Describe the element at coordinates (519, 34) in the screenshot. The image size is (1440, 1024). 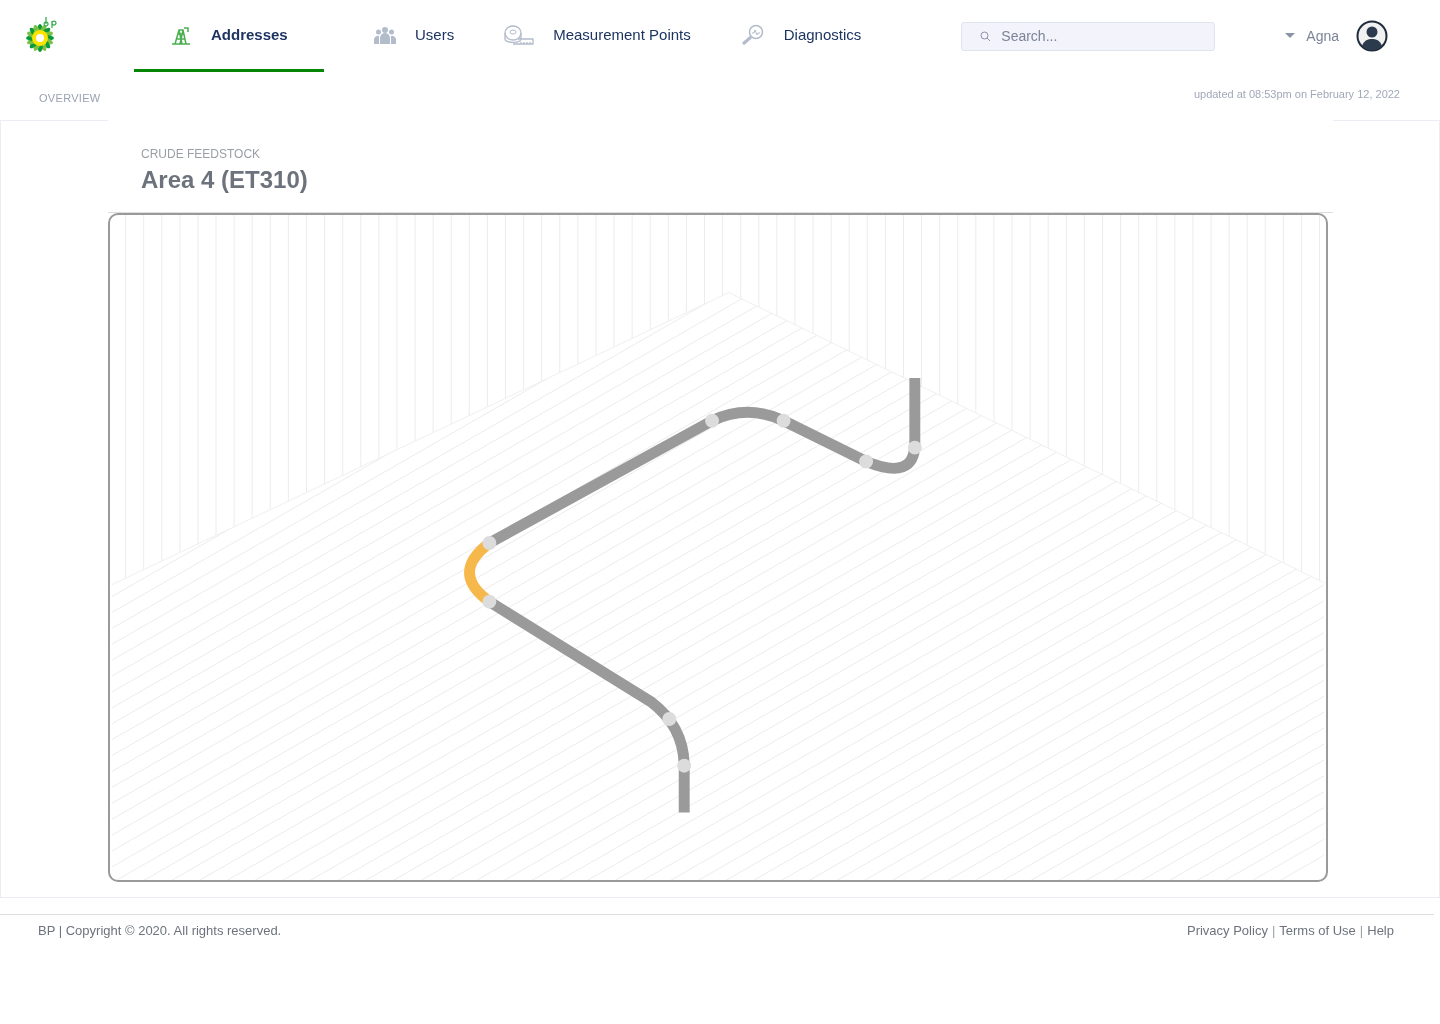
I see `tape-measure-icon` at that location.